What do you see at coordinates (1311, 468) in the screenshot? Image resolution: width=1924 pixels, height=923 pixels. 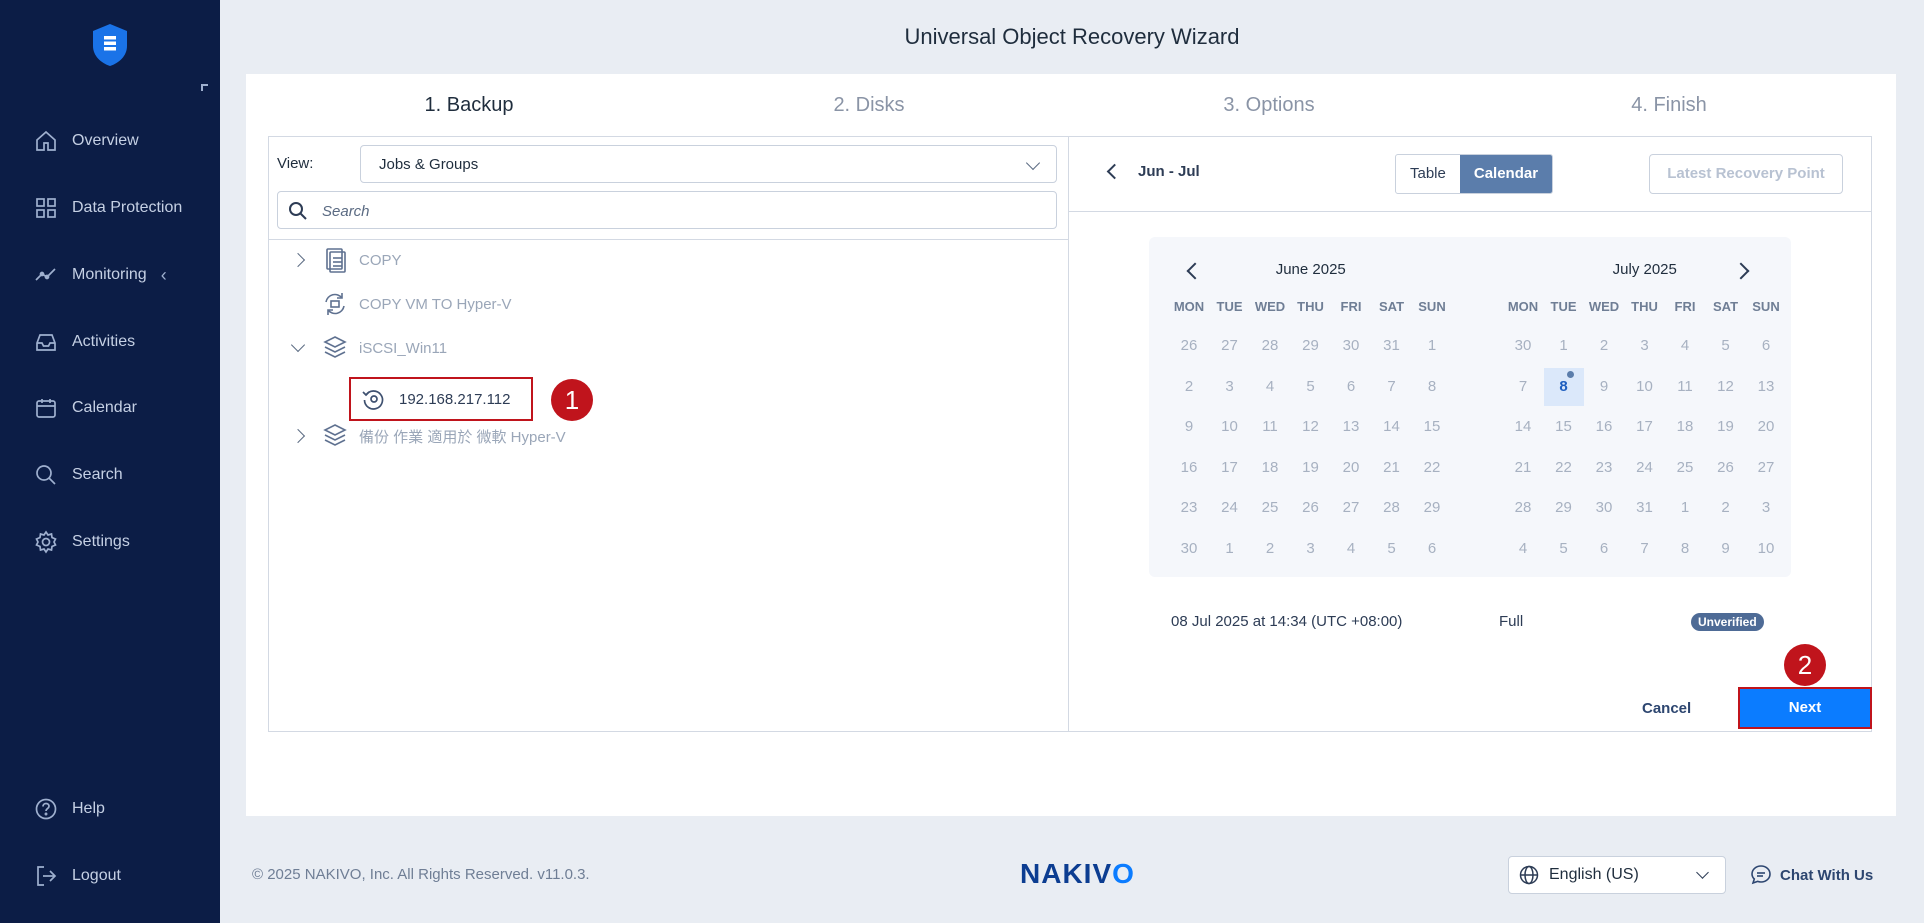 I see `calendar-day: 19` at bounding box center [1311, 468].